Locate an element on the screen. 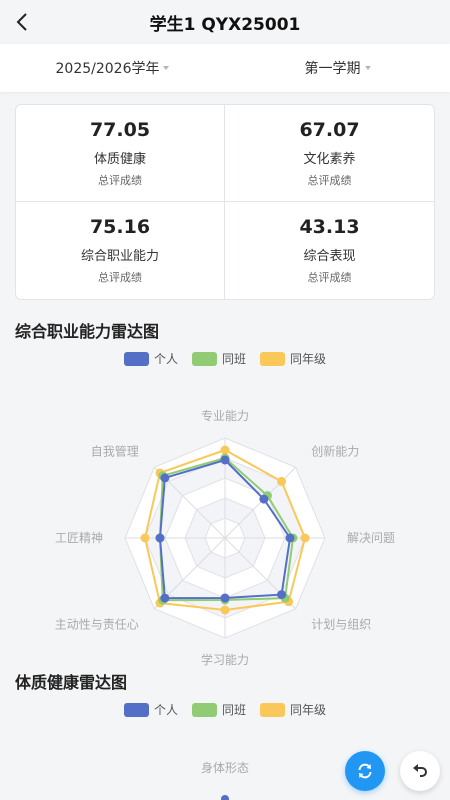 The image size is (450, 800). refresh-icon is located at coordinates (365, 771).